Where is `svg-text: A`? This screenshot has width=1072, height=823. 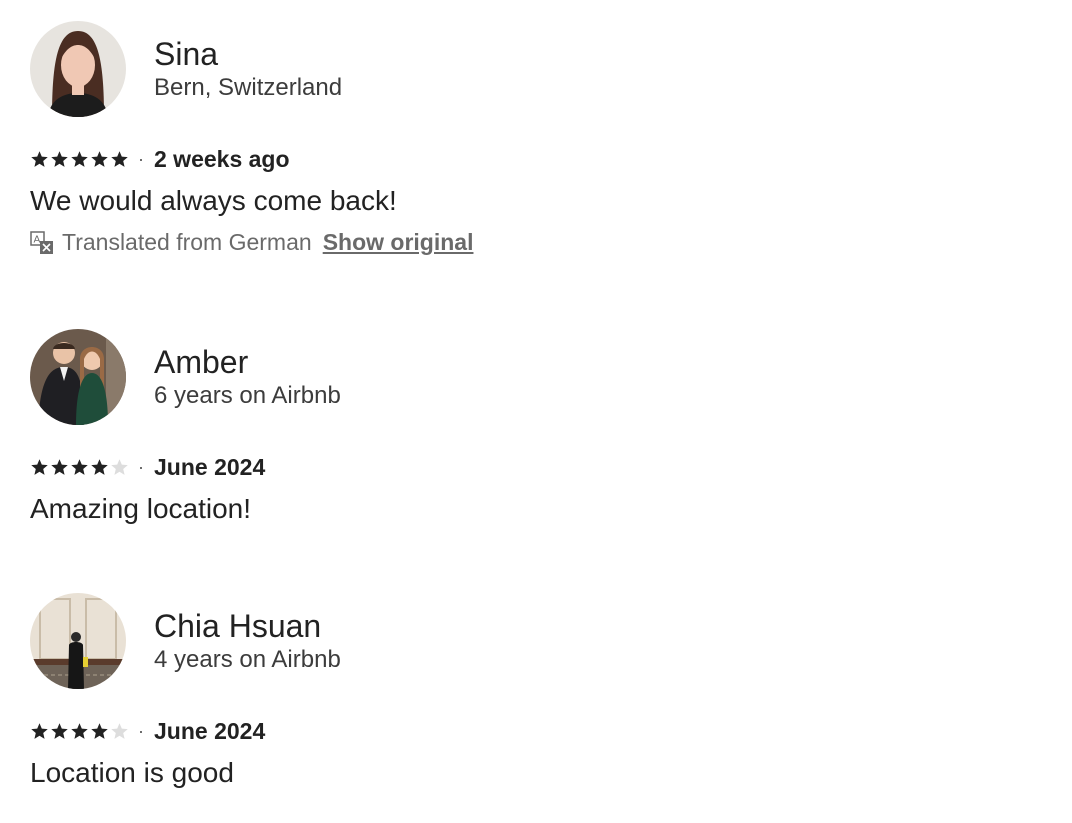
svg-text: A is located at coordinates (37, 239).